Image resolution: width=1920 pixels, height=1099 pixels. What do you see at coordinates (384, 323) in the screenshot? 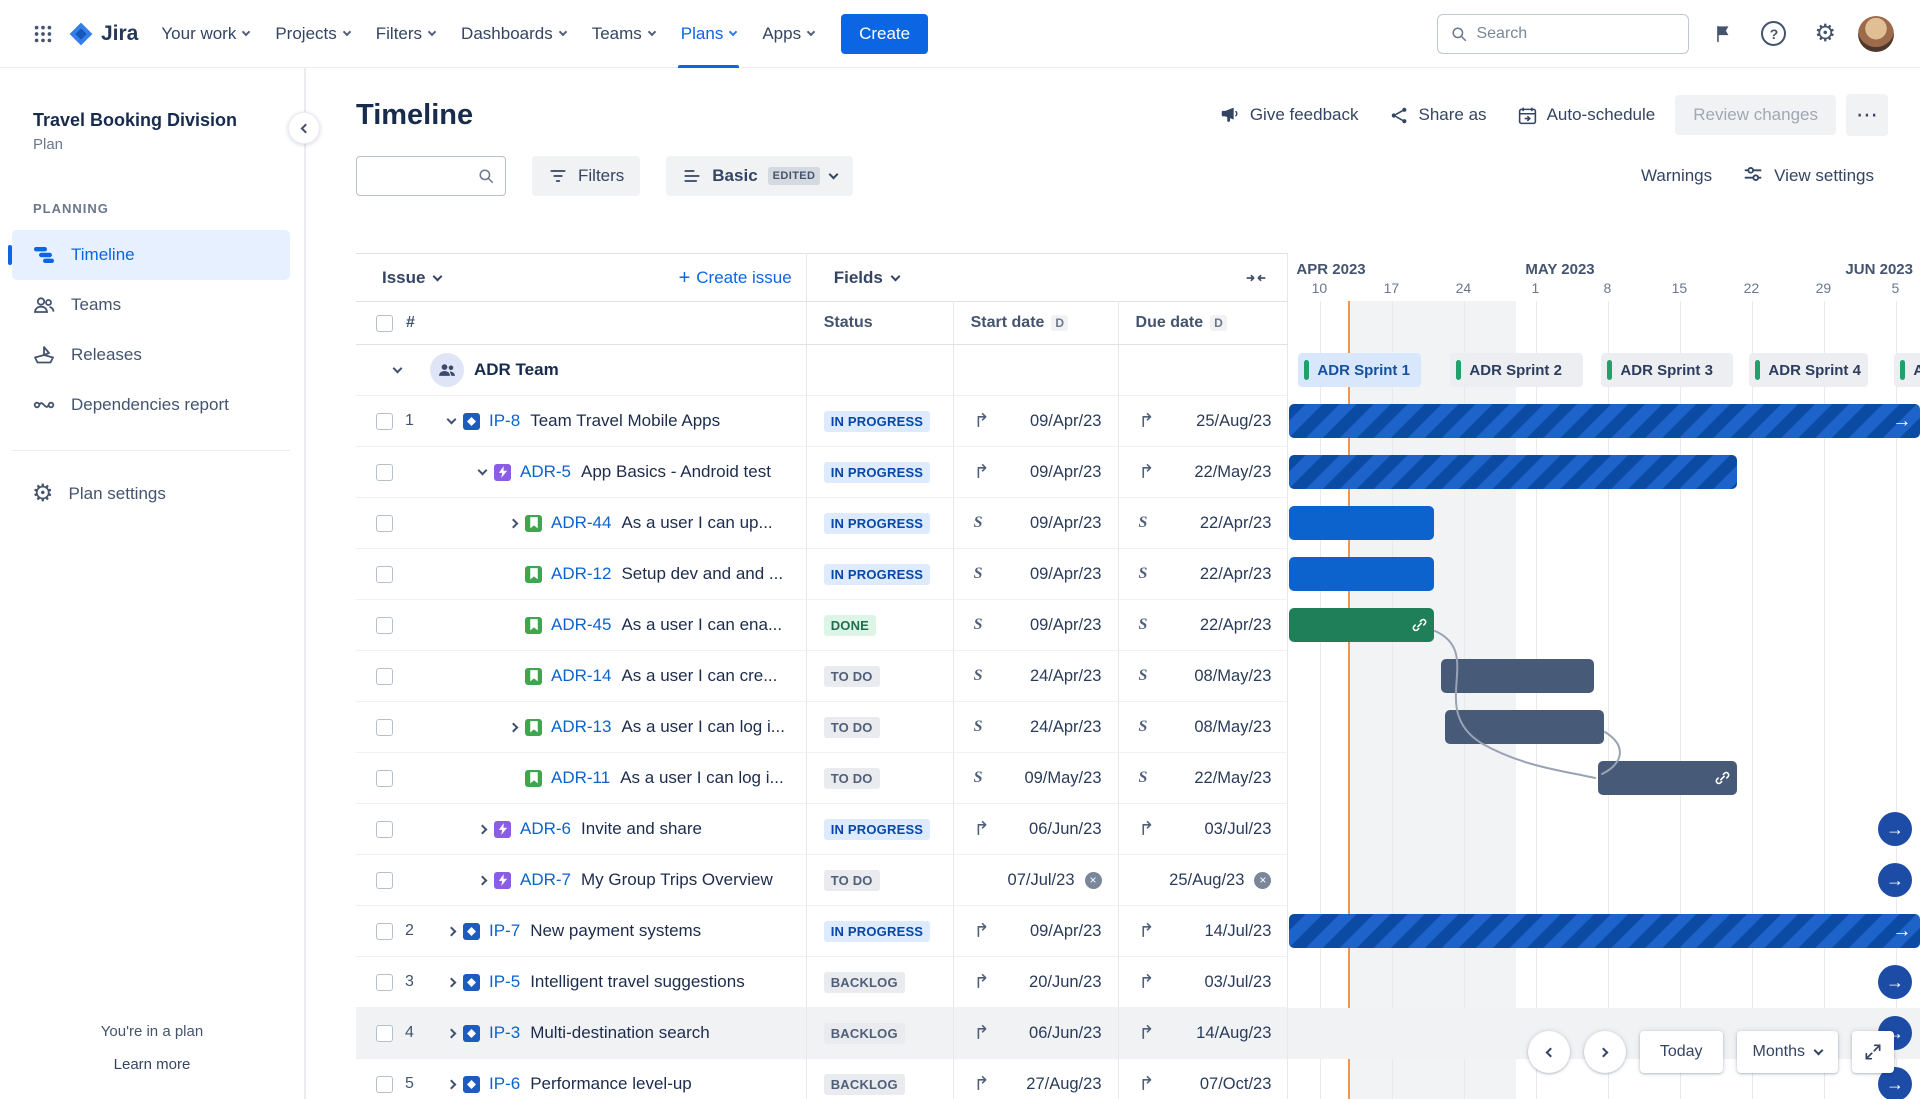
I see `select-all-checkbox` at bounding box center [384, 323].